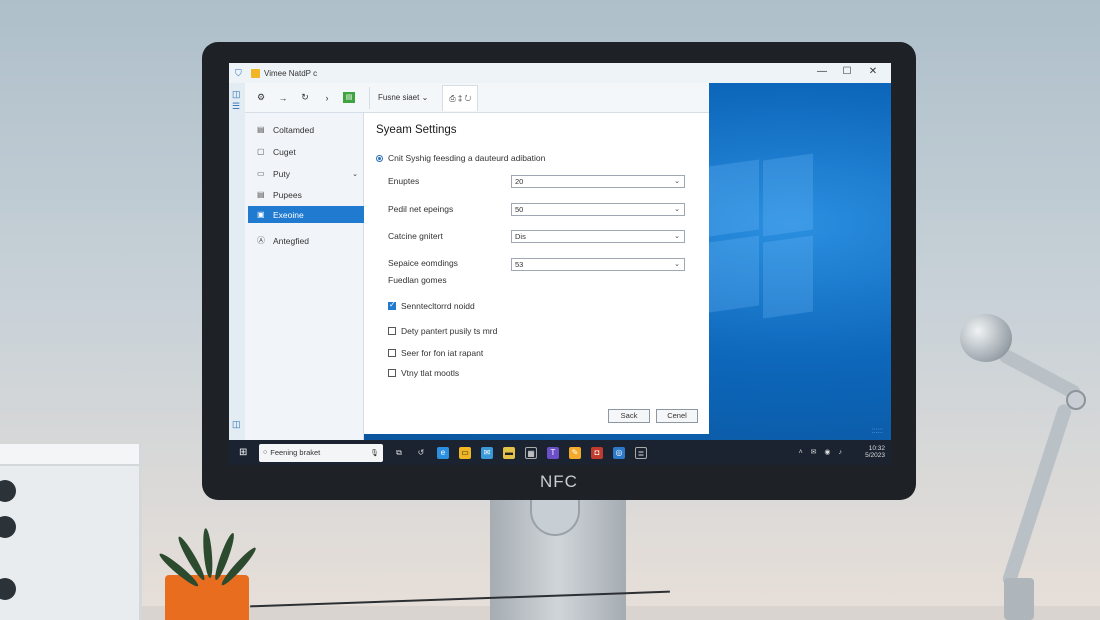  I want to click on dropdown-value: 20, so click(519, 181).